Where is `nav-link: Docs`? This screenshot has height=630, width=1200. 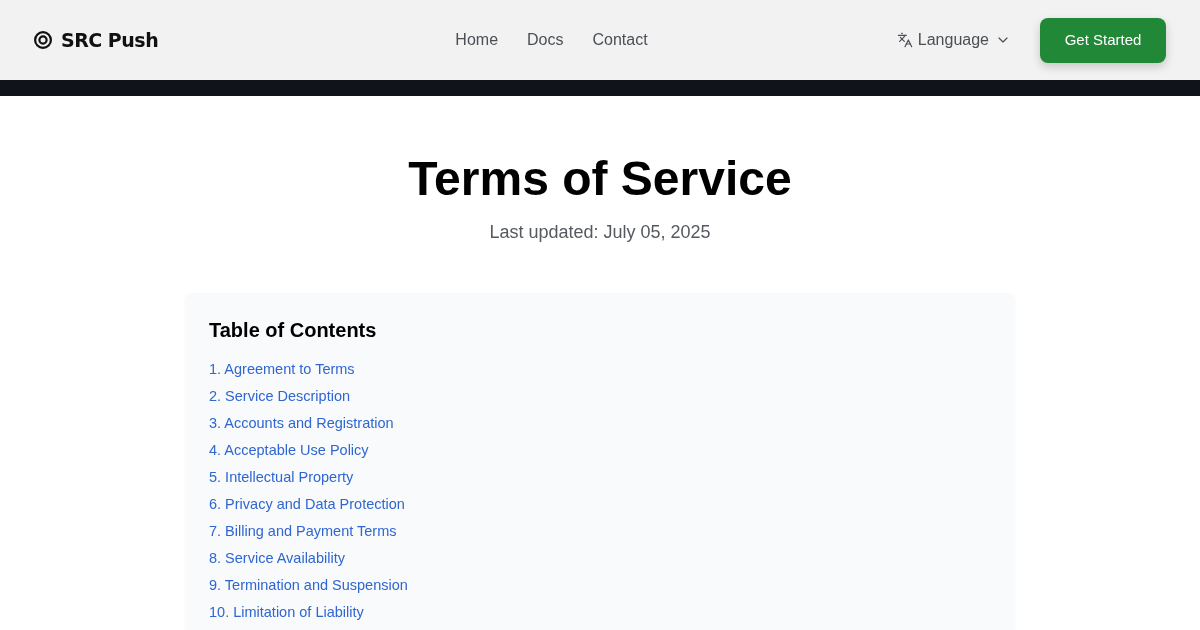 nav-link: Docs is located at coordinates (545, 40).